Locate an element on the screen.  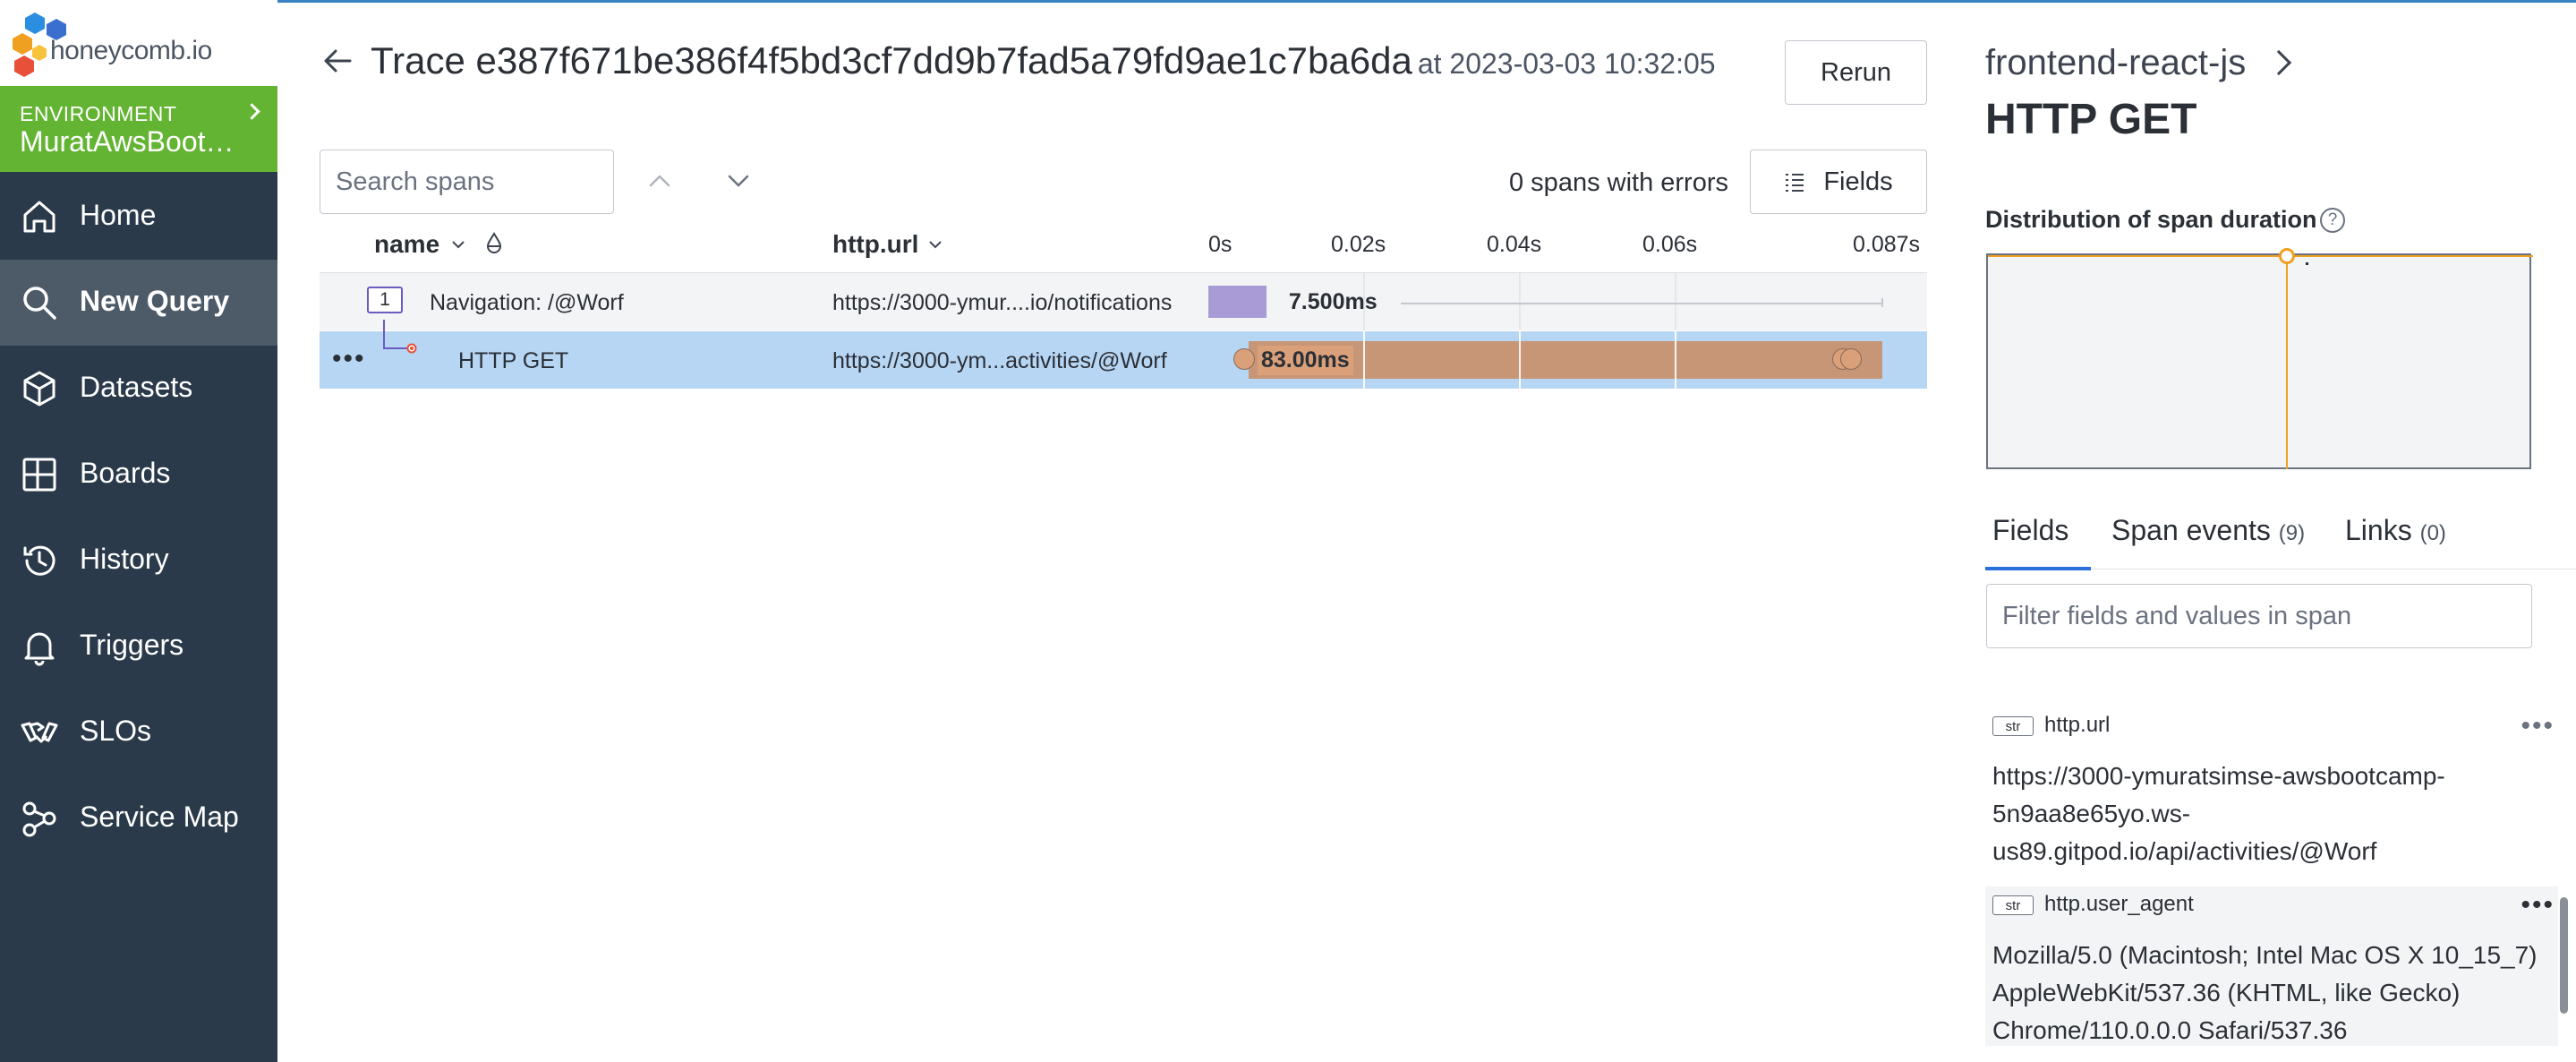
span-duration-label: 7.500ms is located at coordinates (1333, 301).